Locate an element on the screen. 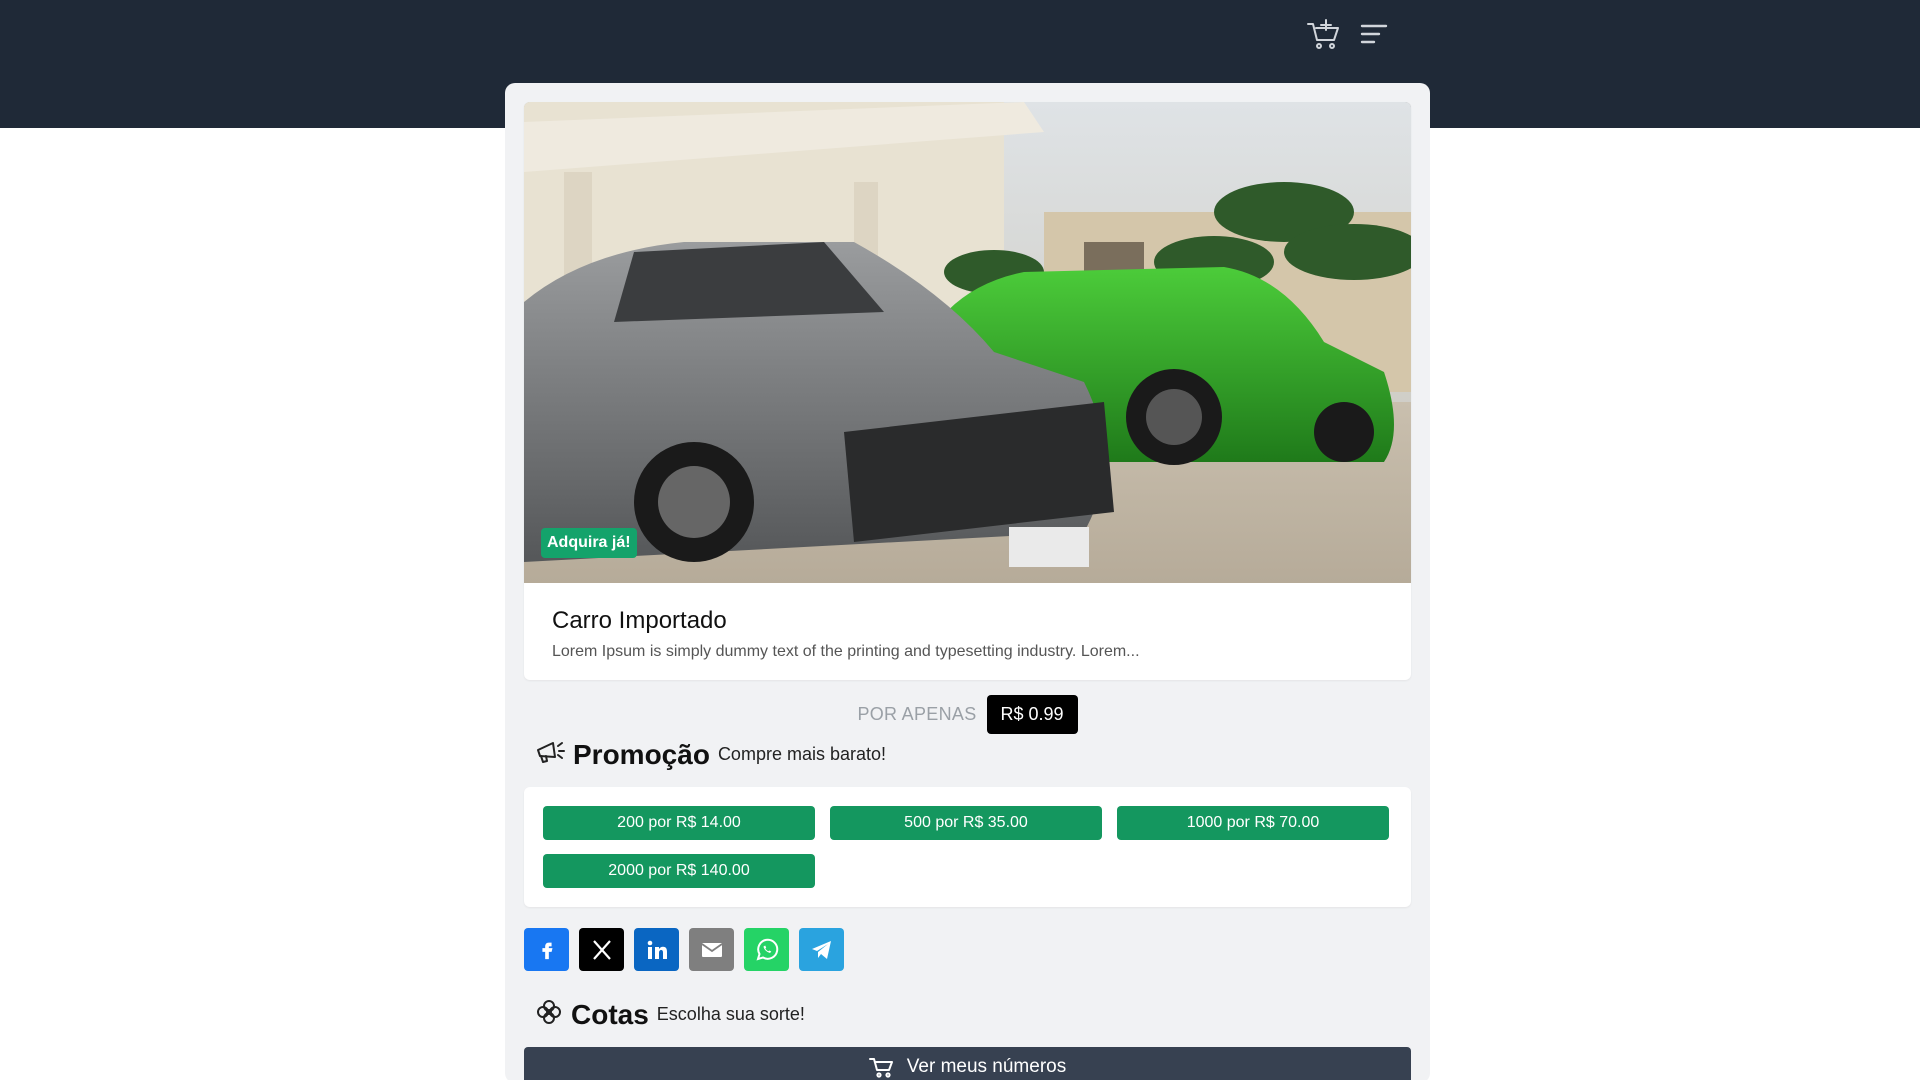 Image resolution: width=1920 pixels, height=1080 pixels. promo-button-500: 500 por R$ 35.00 is located at coordinates (966, 823).